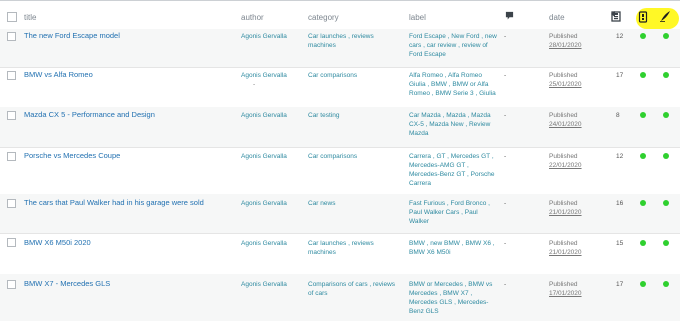 The width and height of the screenshot is (680, 321). What do you see at coordinates (30, 17) in the screenshot?
I see `column-title: title` at bounding box center [30, 17].